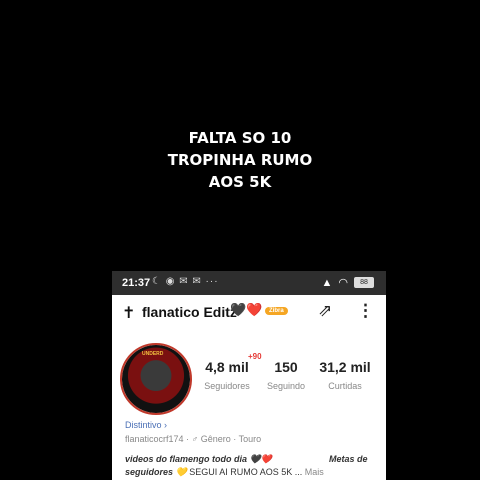 The image size is (480, 480). I want to click on overlay-caption: FALTA SO 10 TROPINHA RUMO AOS 5K, so click(240, 160).